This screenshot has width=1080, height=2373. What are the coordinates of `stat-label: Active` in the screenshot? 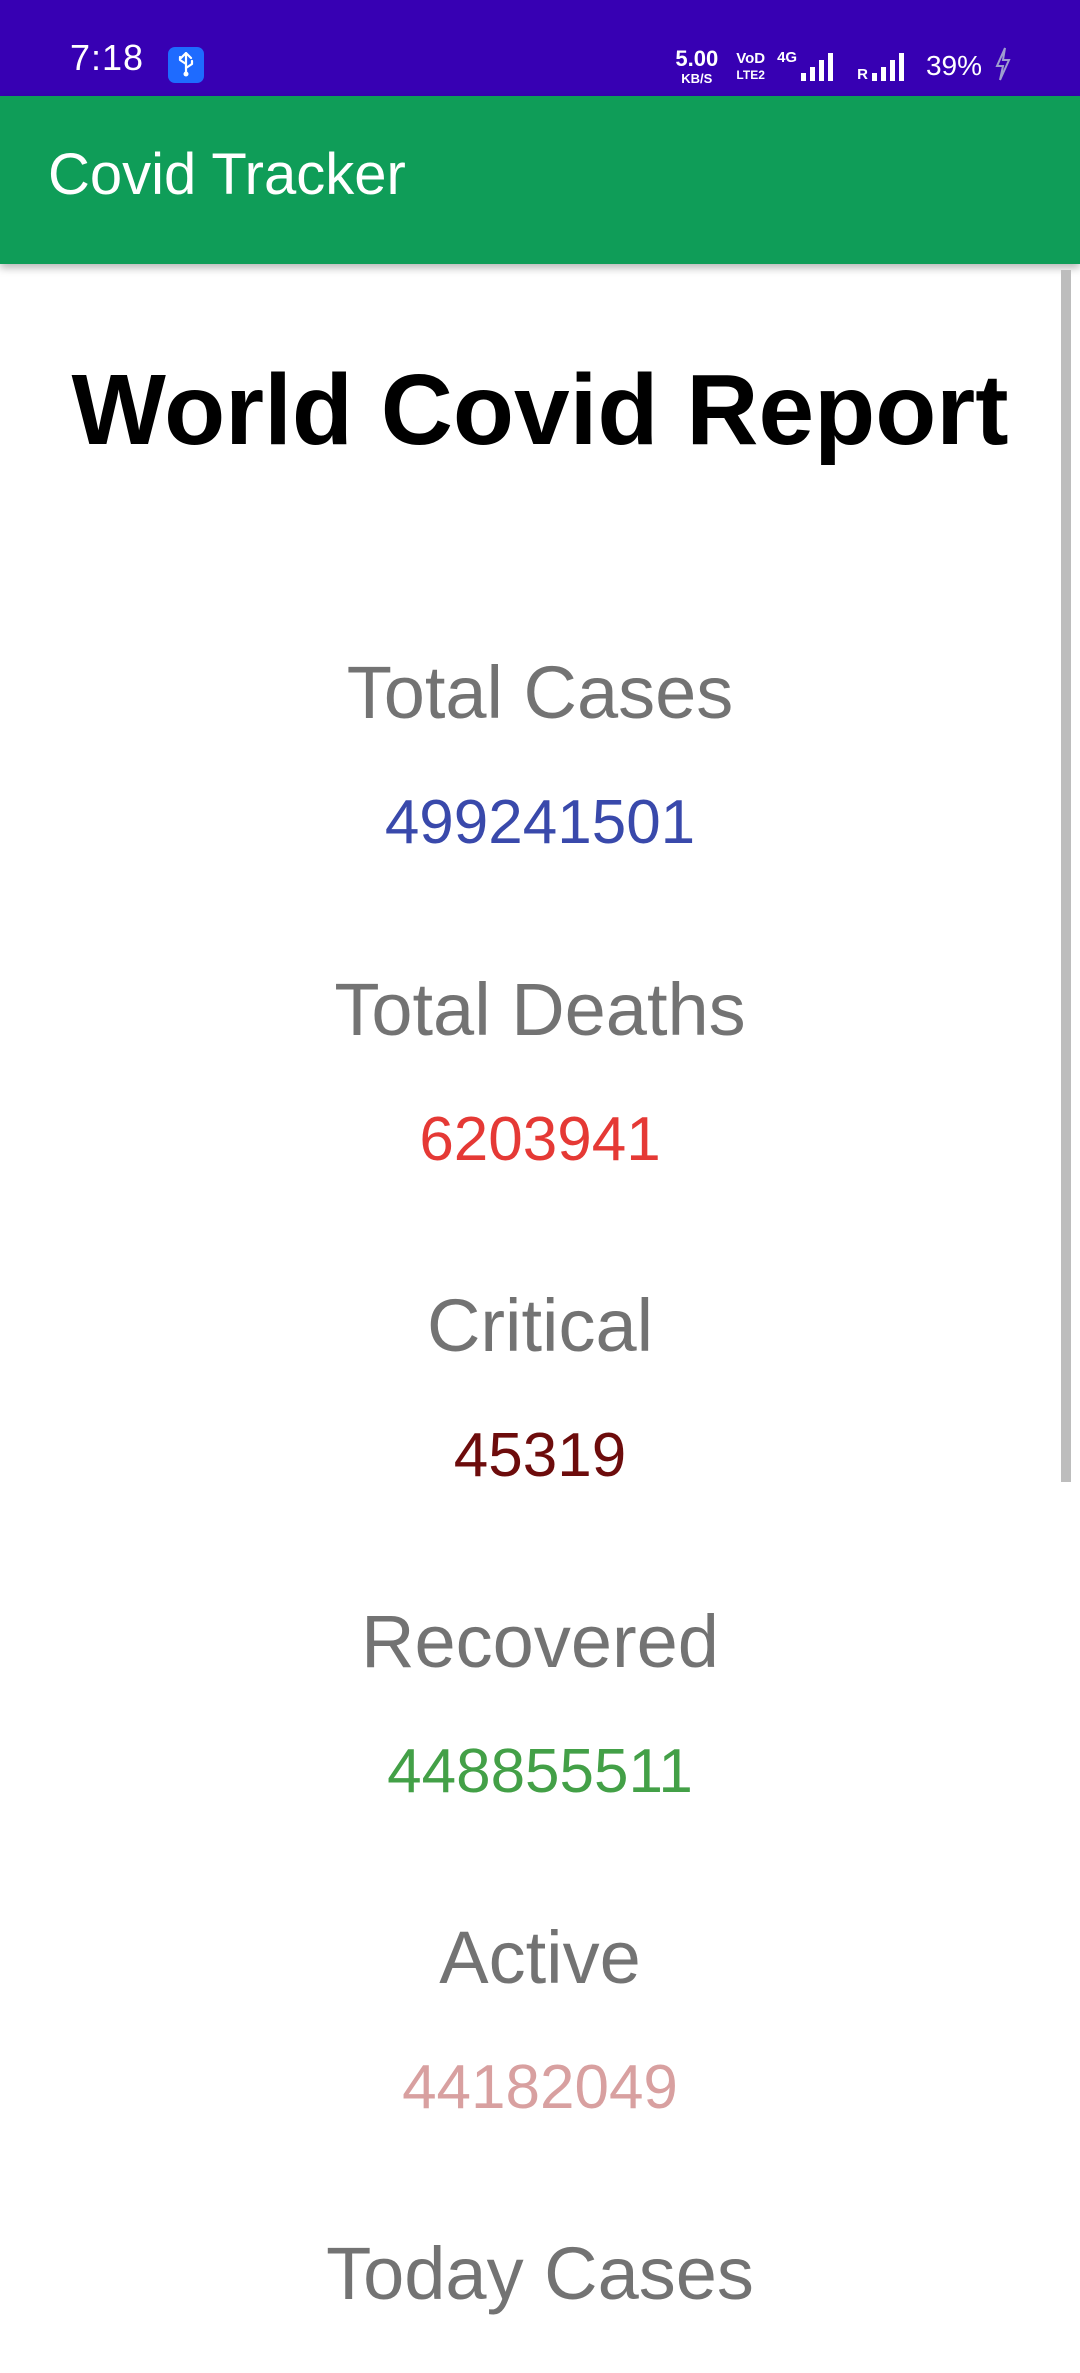 It's located at (540, 1957).